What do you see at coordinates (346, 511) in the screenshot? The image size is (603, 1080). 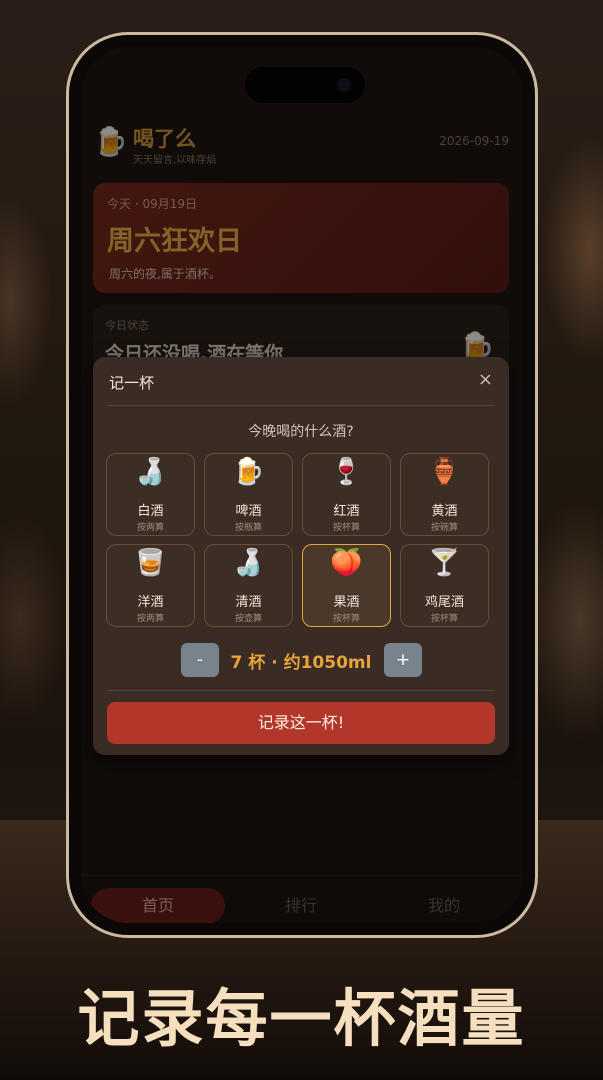 I see `drink-name: 红酒` at bounding box center [346, 511].